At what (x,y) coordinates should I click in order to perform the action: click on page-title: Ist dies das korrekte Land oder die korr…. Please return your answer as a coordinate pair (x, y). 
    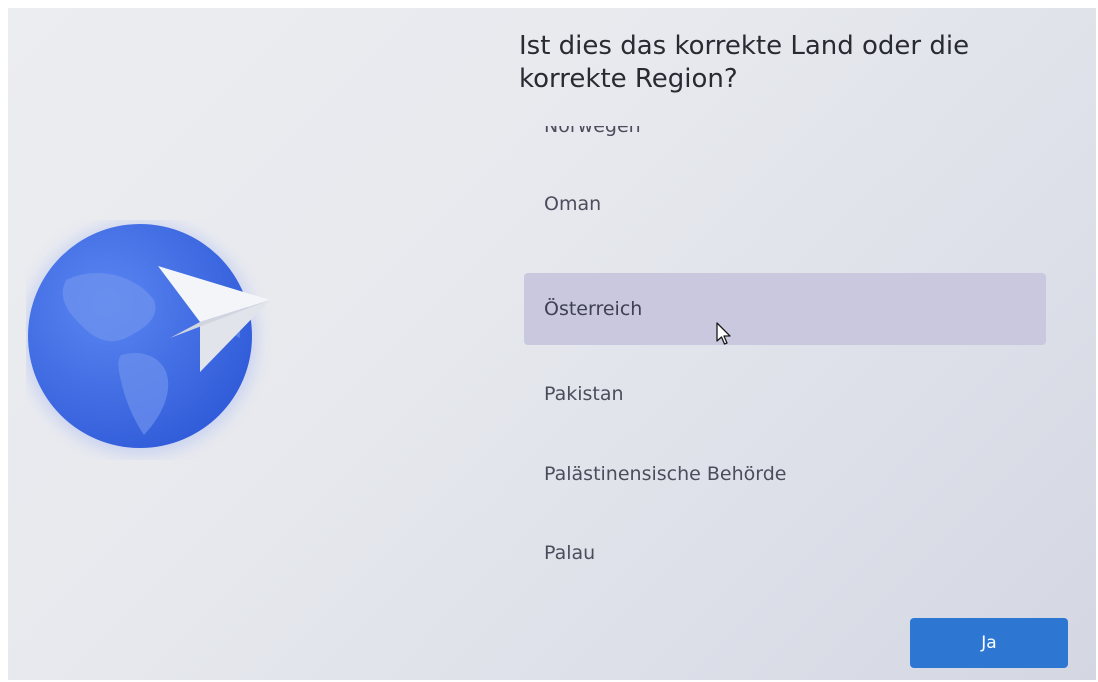
    Looking at the image, I should click on (744, 62).